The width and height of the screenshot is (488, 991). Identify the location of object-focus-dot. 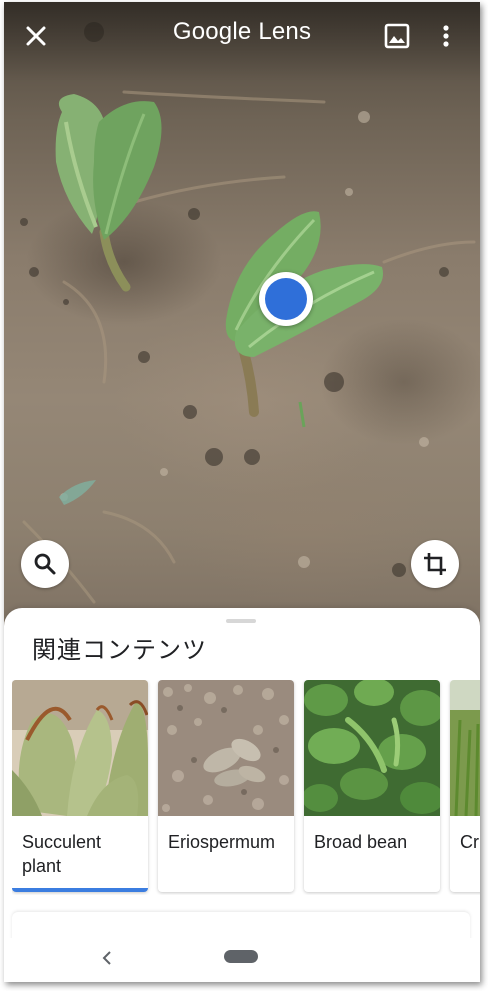
(286, 299).